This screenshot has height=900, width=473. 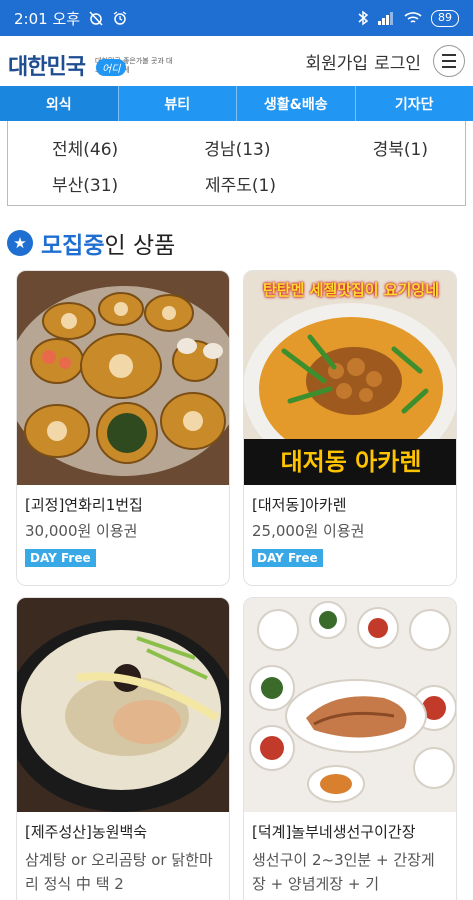 What do you see at coordinates (363, 18) in the screenshot?
I see `bluetooth-icon` at bounding box center [363, 18].